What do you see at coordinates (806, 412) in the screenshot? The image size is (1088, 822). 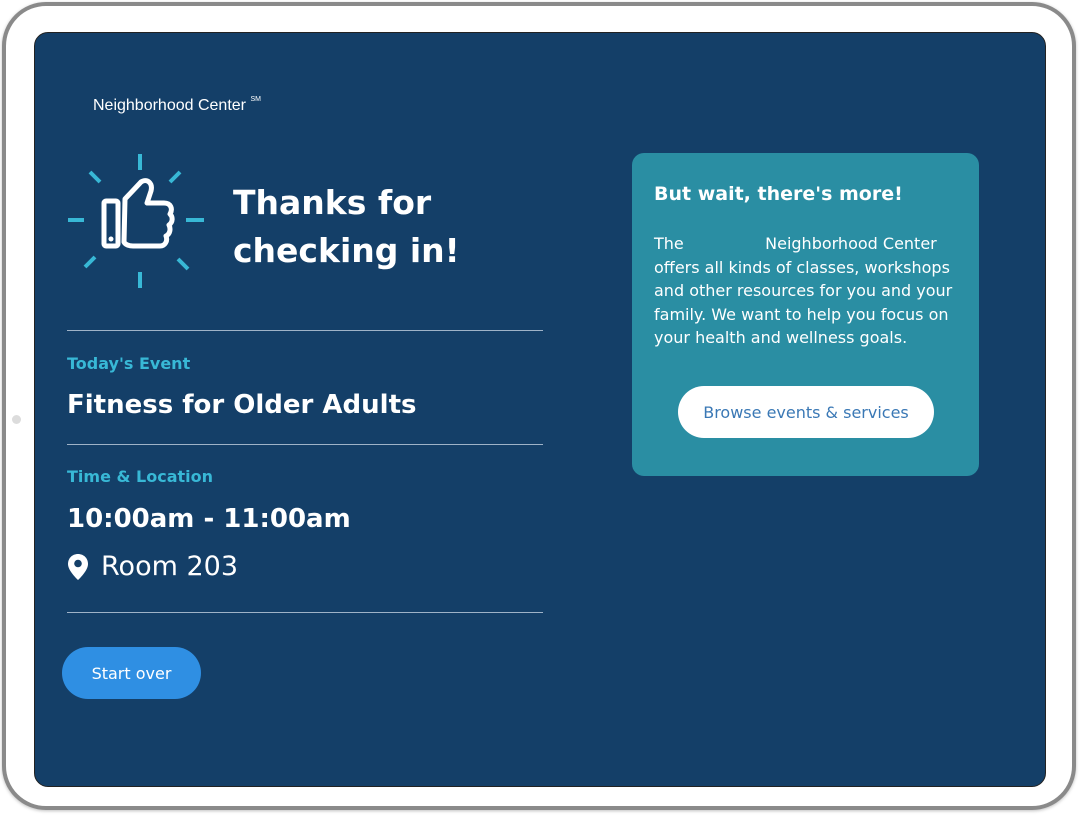 I see `browse-events-button: Browse events & services` at bounding box center [806, 412].